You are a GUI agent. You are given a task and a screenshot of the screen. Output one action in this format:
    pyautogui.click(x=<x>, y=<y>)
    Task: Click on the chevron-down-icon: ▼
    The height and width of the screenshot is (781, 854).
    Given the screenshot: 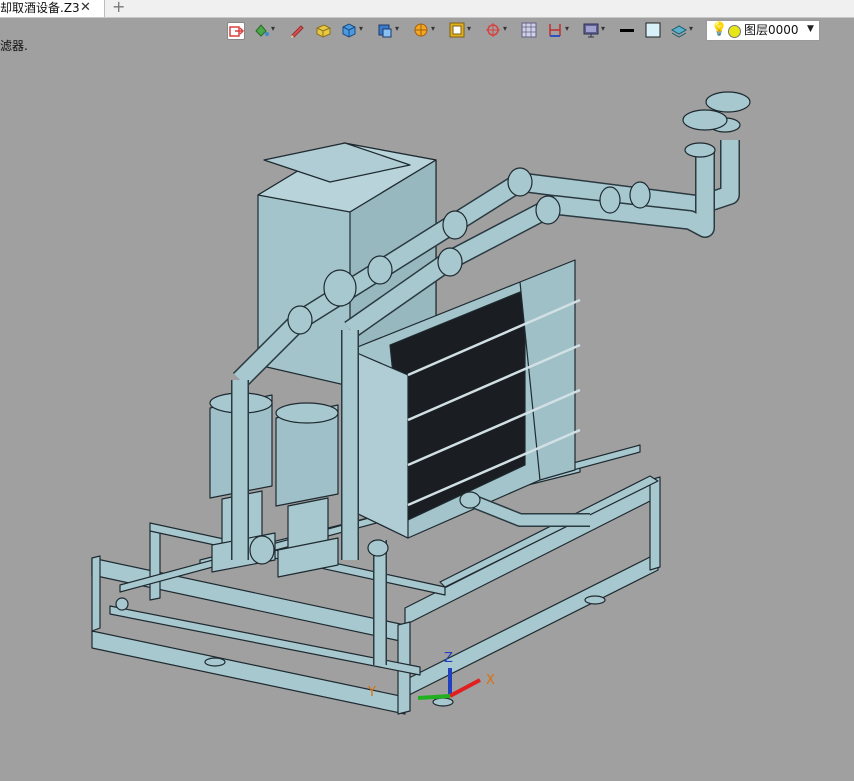 What is the action you would take?
    pyautogui.click(x=810, y=29)
    